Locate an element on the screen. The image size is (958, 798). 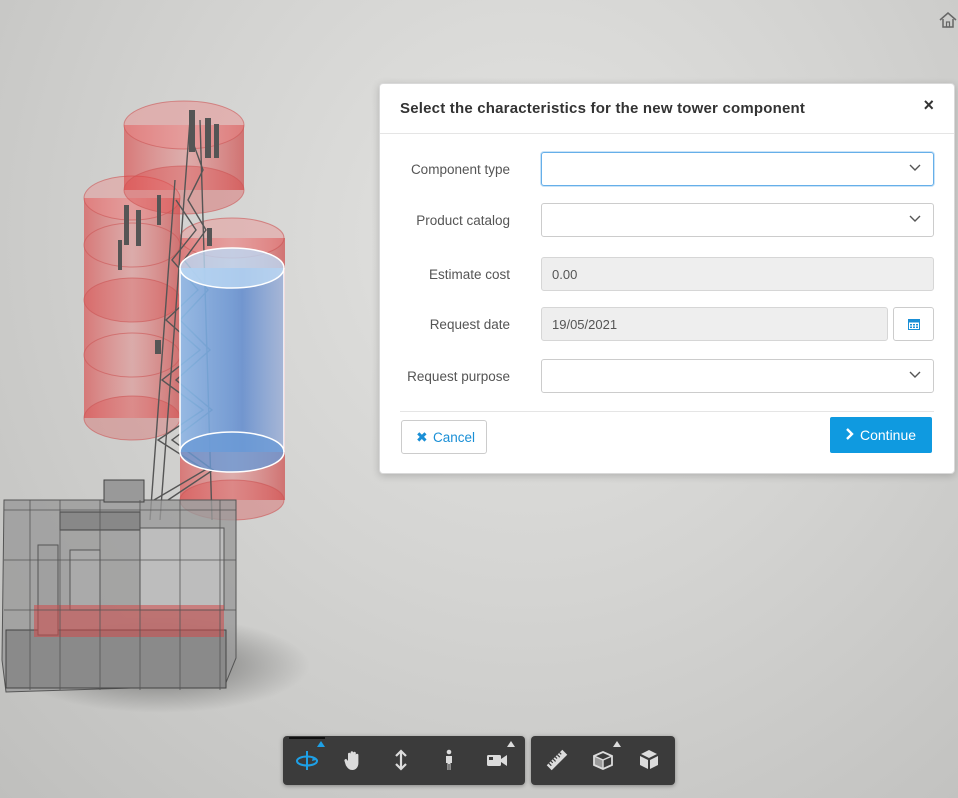
request-date-input: 19/05/2021 is located at coordinates (714, 324).